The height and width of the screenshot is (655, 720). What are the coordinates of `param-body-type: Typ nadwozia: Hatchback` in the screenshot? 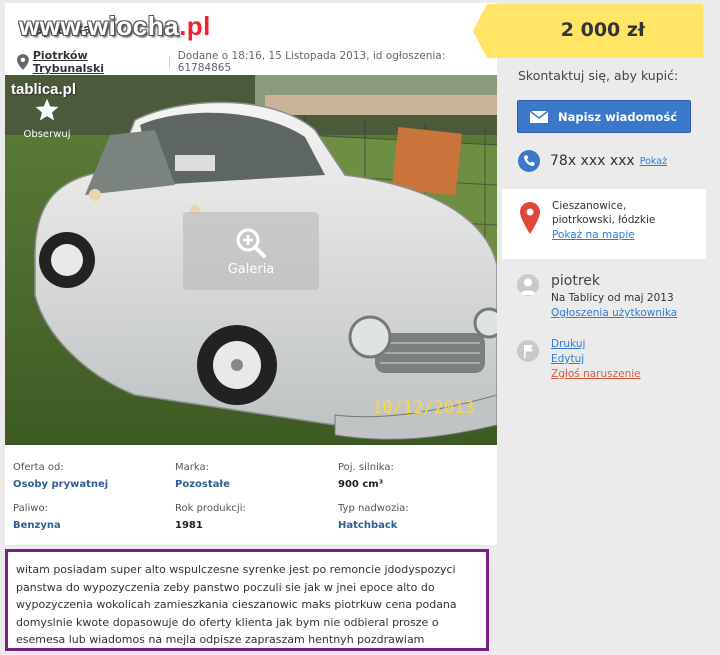 It's located at (373, 517).